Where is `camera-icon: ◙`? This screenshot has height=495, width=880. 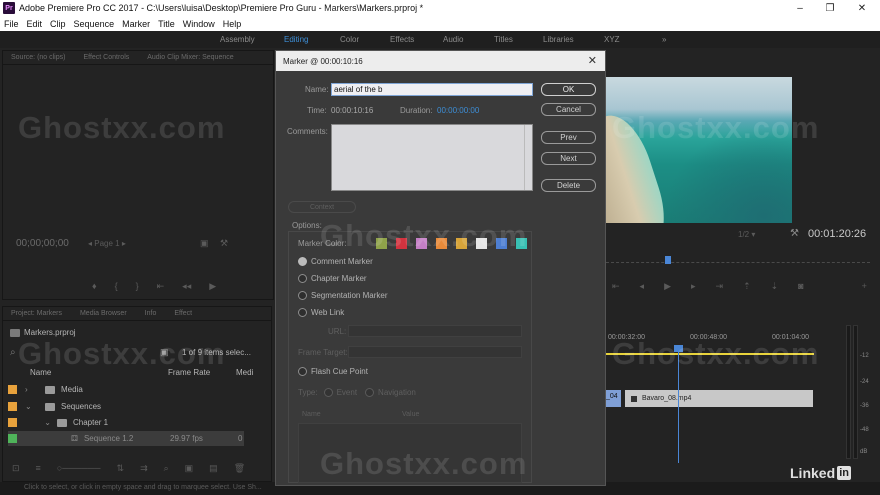
camera-icon: ◙ is located at coordinates (800, 286).